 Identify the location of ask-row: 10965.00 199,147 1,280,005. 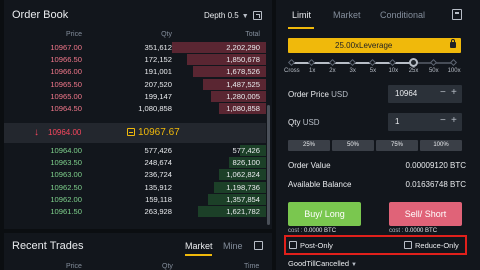
(135, 96).